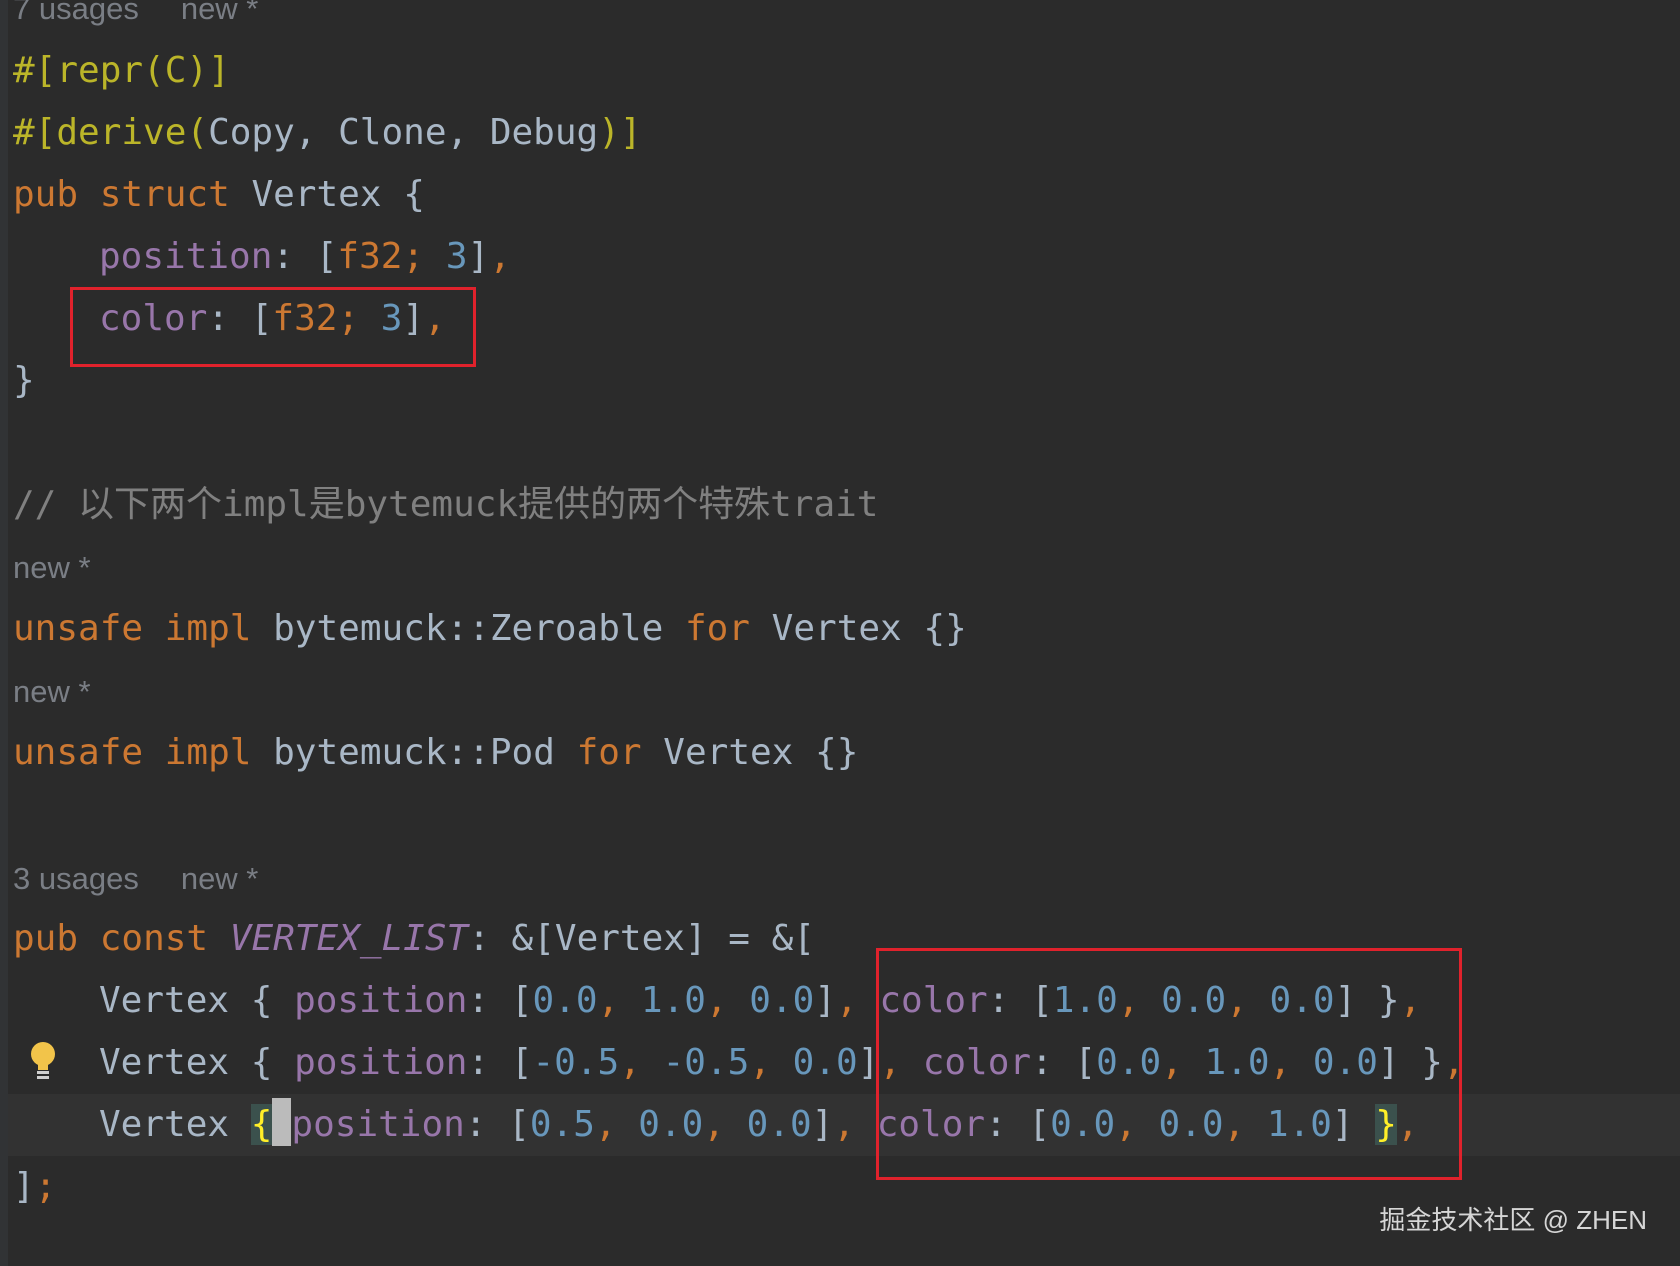  I want to click on list-usage-hint: 3 usages new *, so click(135, 879).